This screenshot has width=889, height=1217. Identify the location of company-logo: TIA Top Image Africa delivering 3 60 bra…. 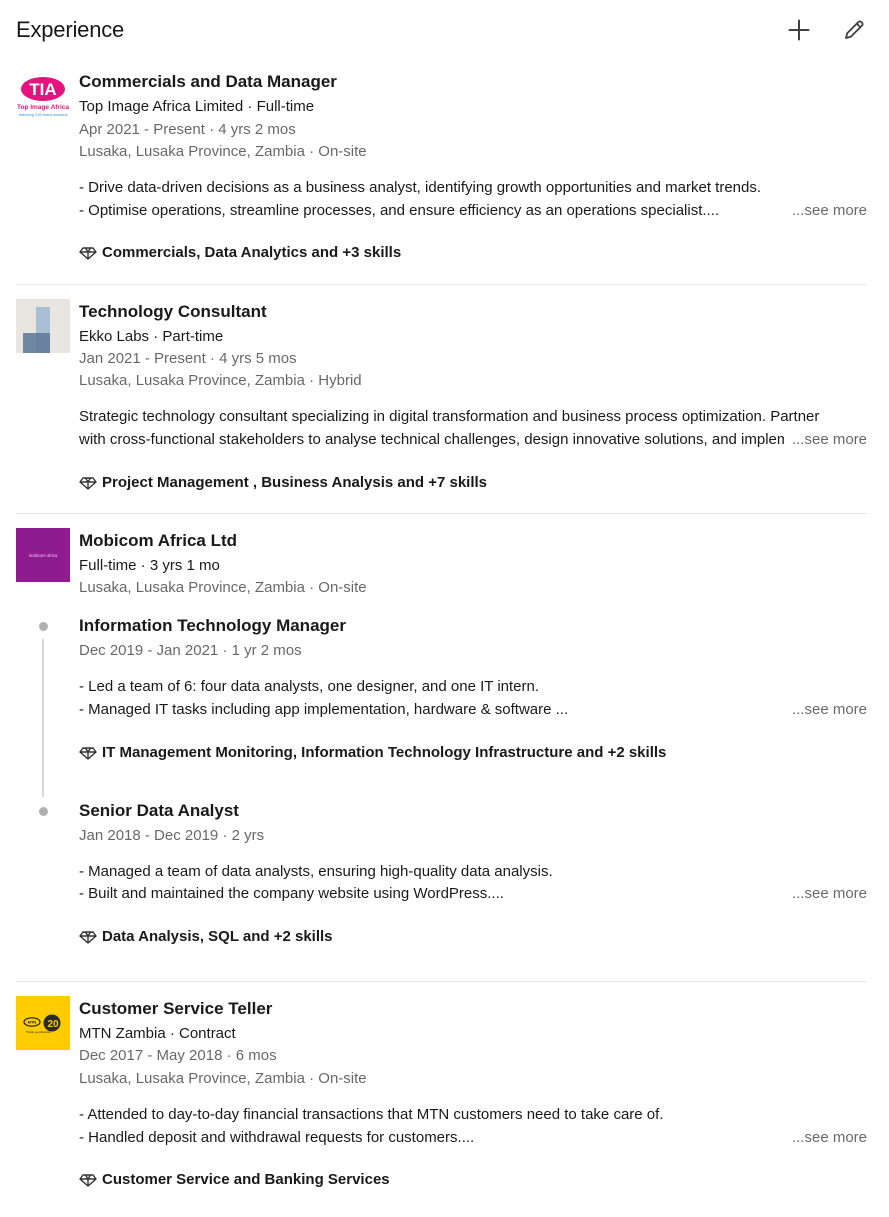
(43, 100).